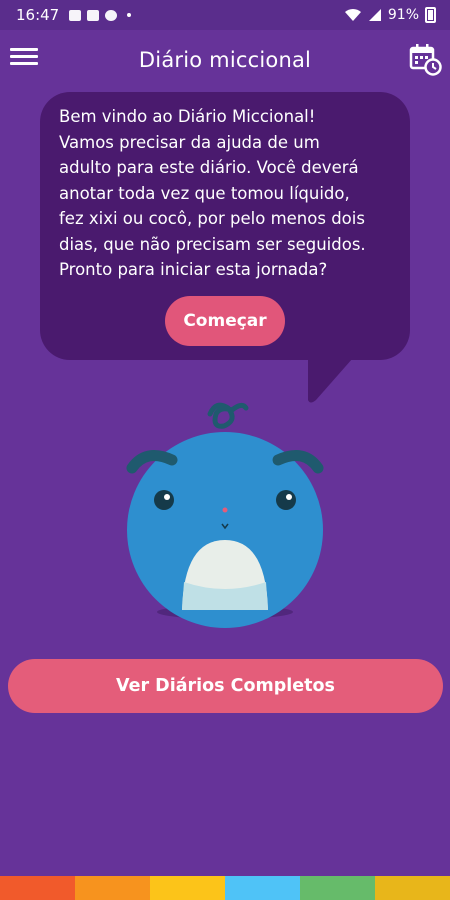 The height and width of the screenshot is (900, 450). Describe the element at coordinates (430, 15) in the screenshot. I see `battery-icon` at that location.